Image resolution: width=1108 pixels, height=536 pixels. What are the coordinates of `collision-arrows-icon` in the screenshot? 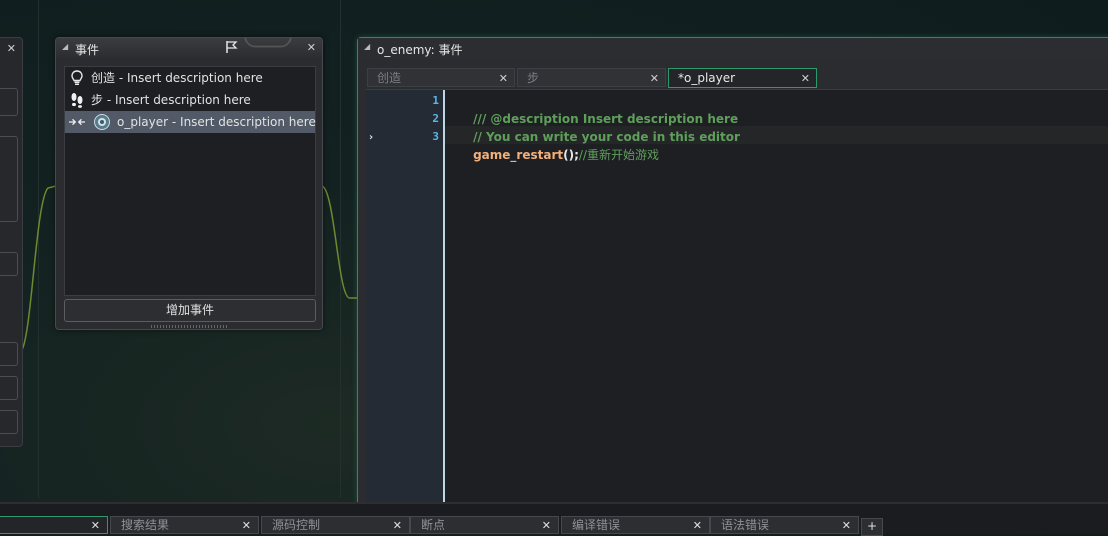 It's located at (77, 122).